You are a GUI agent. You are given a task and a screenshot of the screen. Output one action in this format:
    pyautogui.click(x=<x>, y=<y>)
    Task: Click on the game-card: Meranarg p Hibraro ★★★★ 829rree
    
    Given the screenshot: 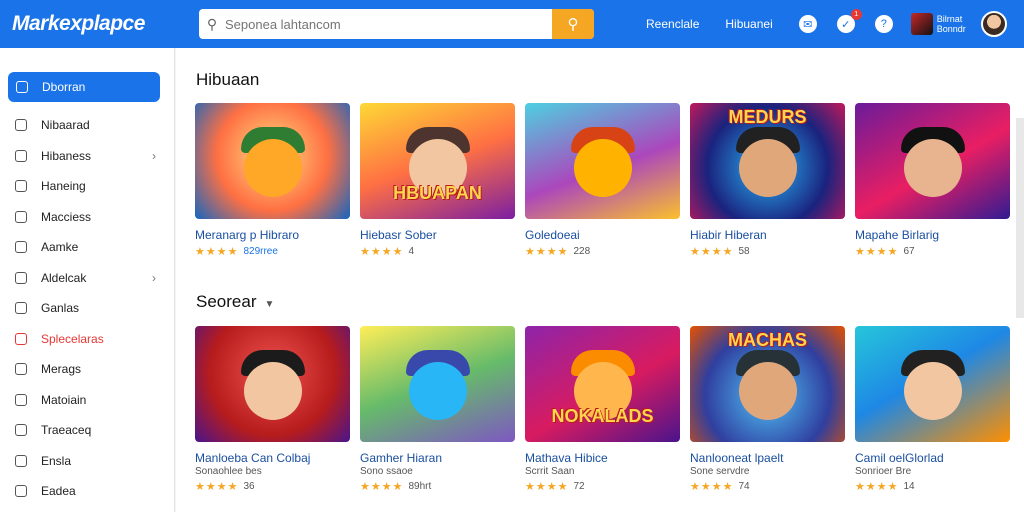 What is the action you would take?
    pyautogui.click(x=272, y=180)
    